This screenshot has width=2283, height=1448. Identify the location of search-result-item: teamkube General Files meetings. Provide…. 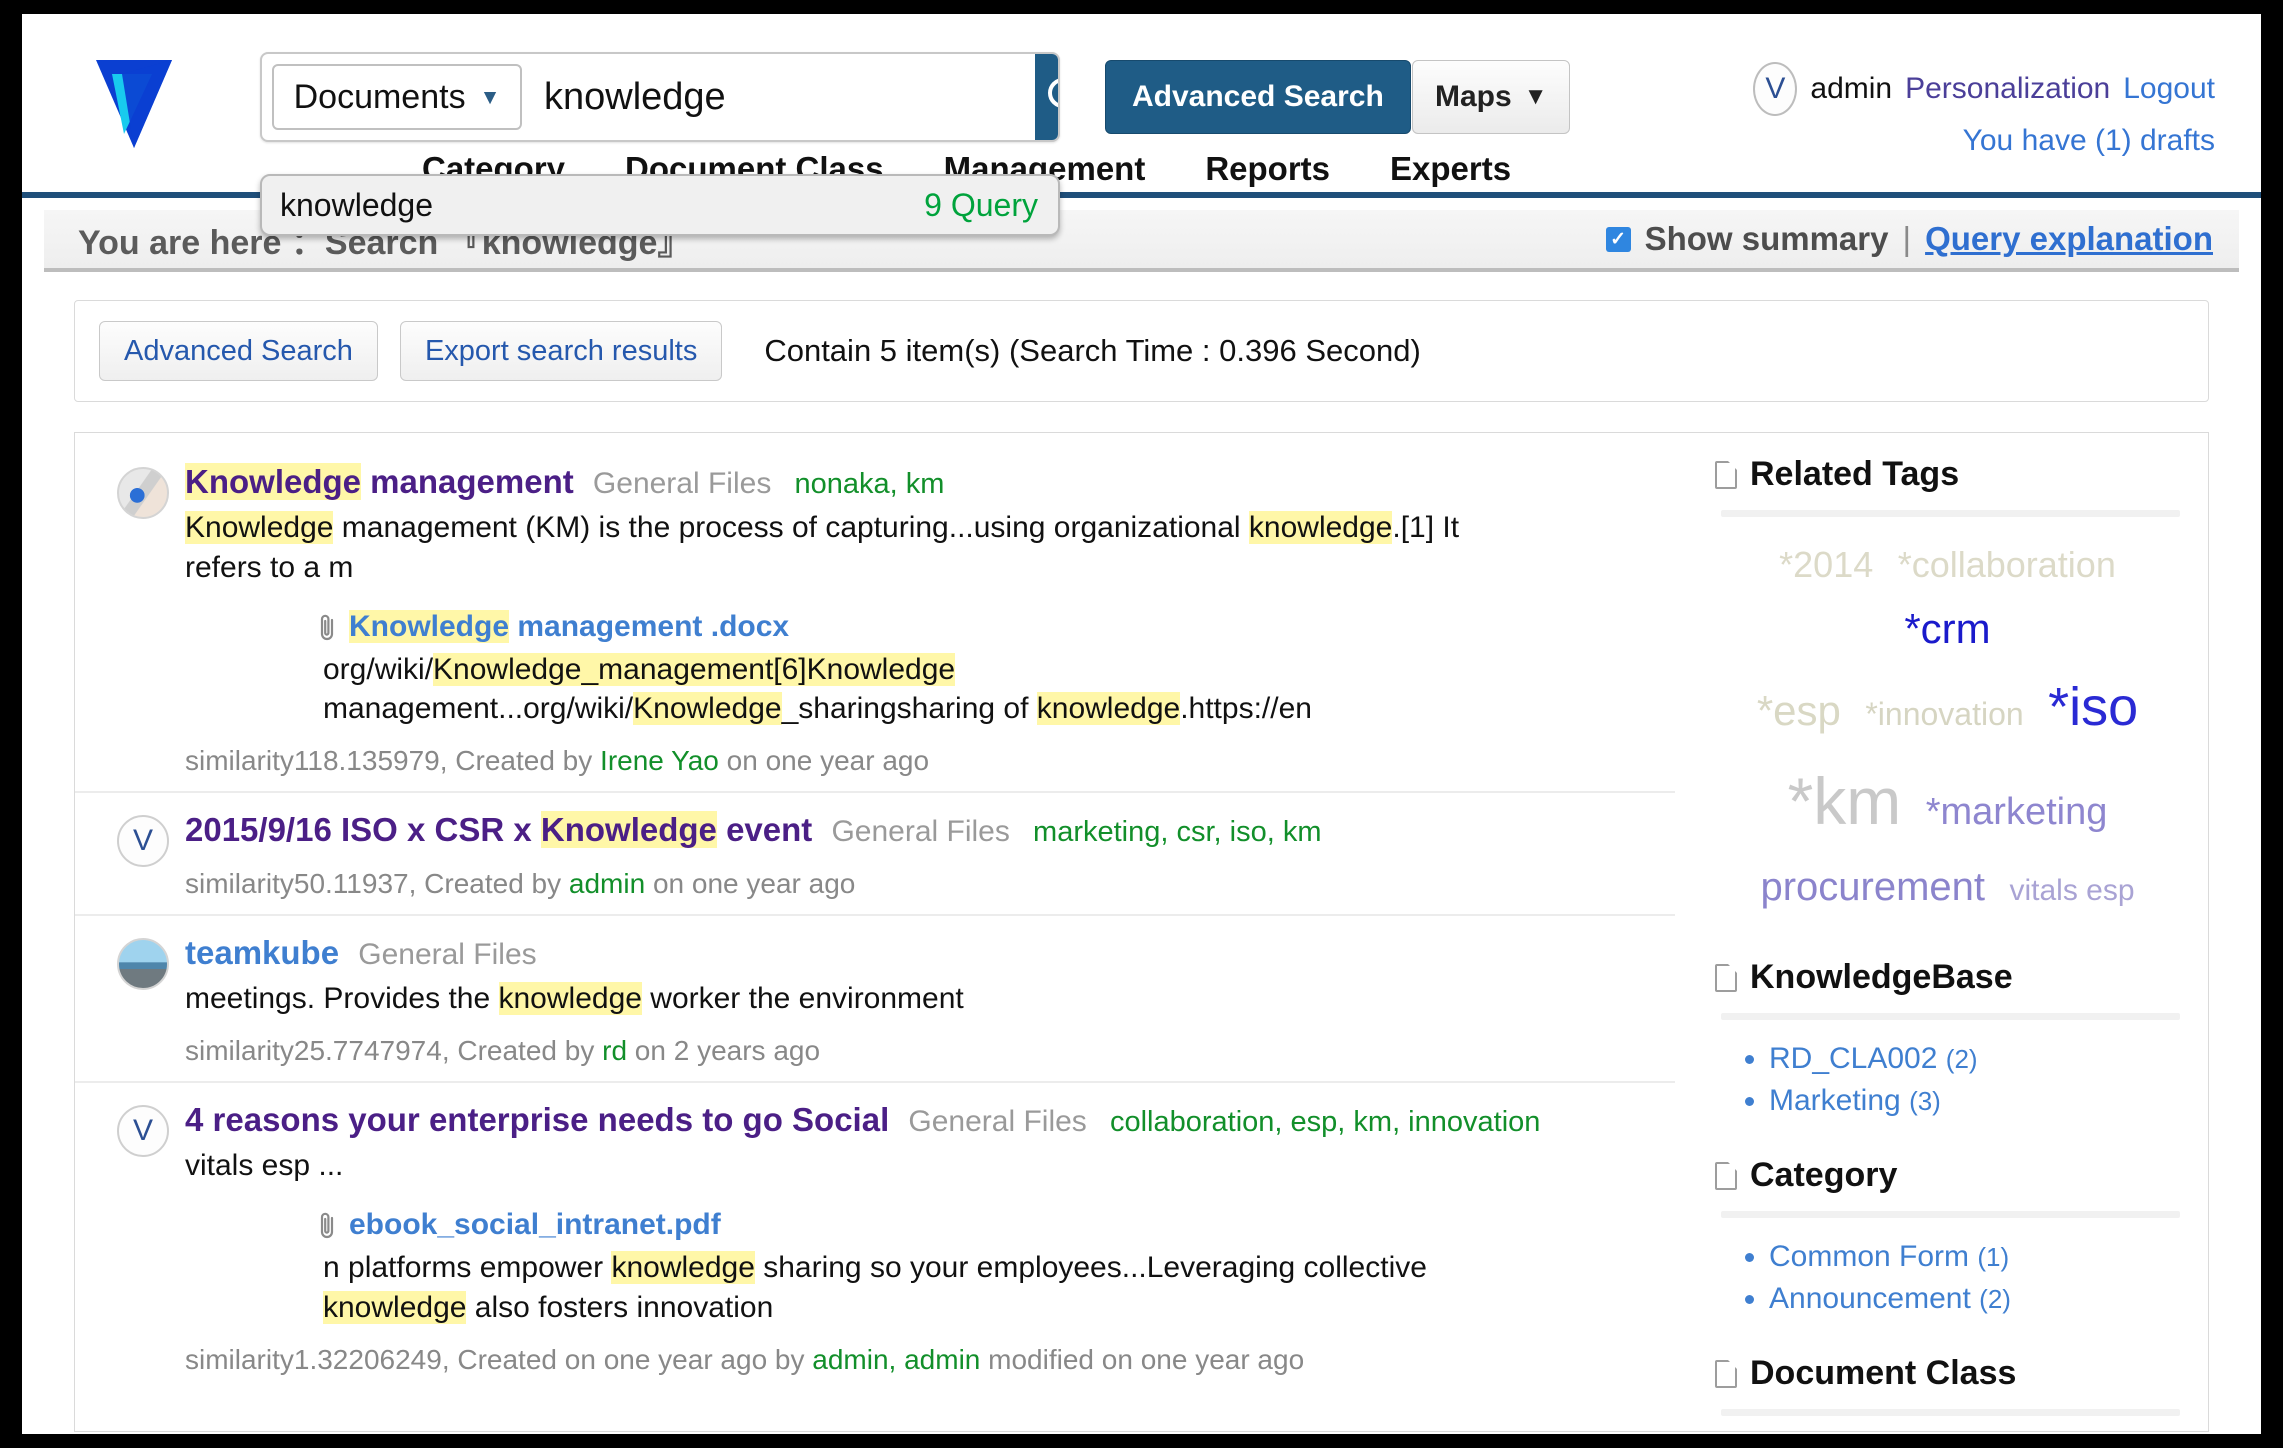
(875, 999).